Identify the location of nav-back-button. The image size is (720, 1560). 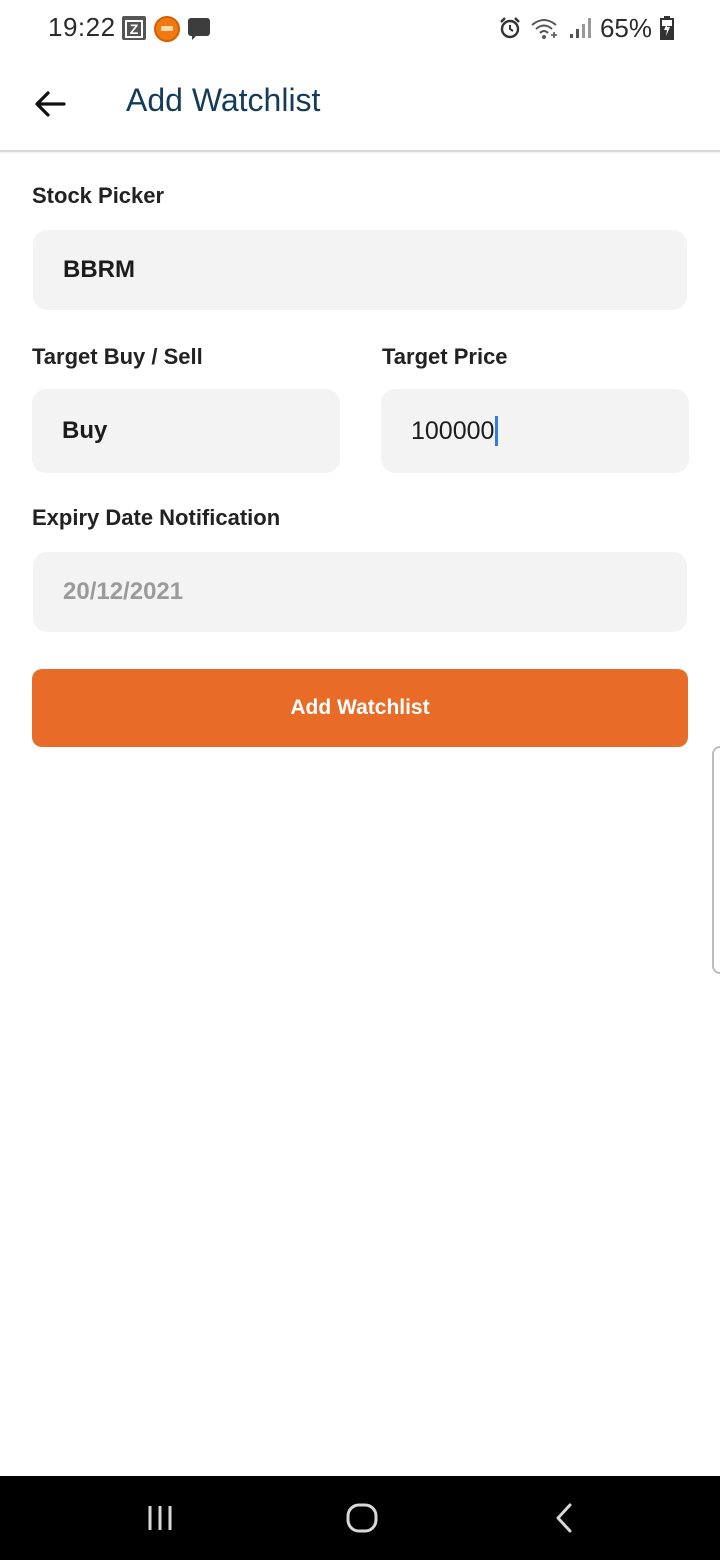
(564, 1518).